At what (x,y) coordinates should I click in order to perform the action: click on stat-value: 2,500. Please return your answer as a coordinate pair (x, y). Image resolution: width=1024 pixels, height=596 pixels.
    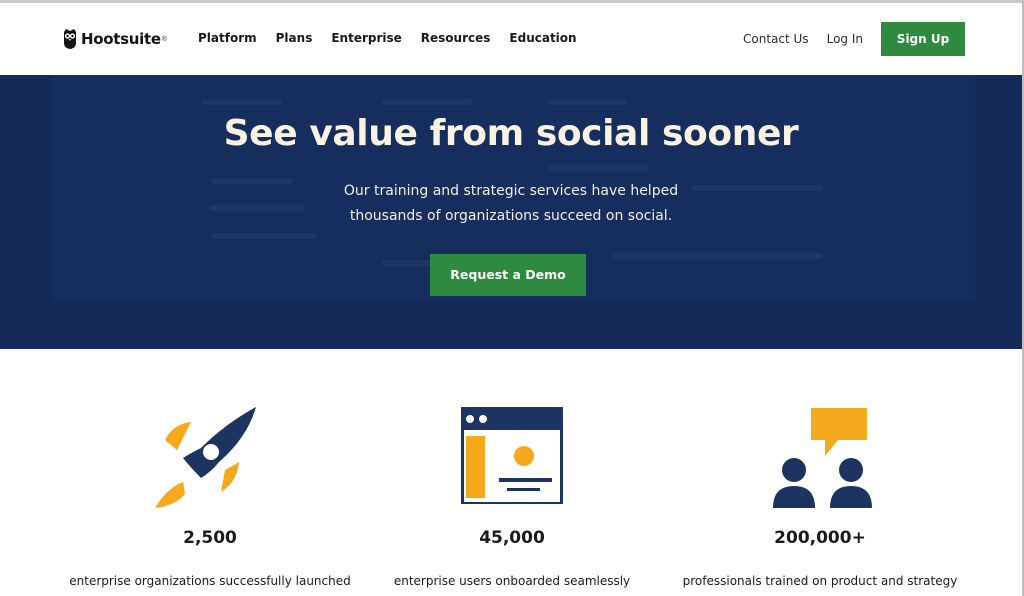
    Looking at the image, I should click on (210, 538).